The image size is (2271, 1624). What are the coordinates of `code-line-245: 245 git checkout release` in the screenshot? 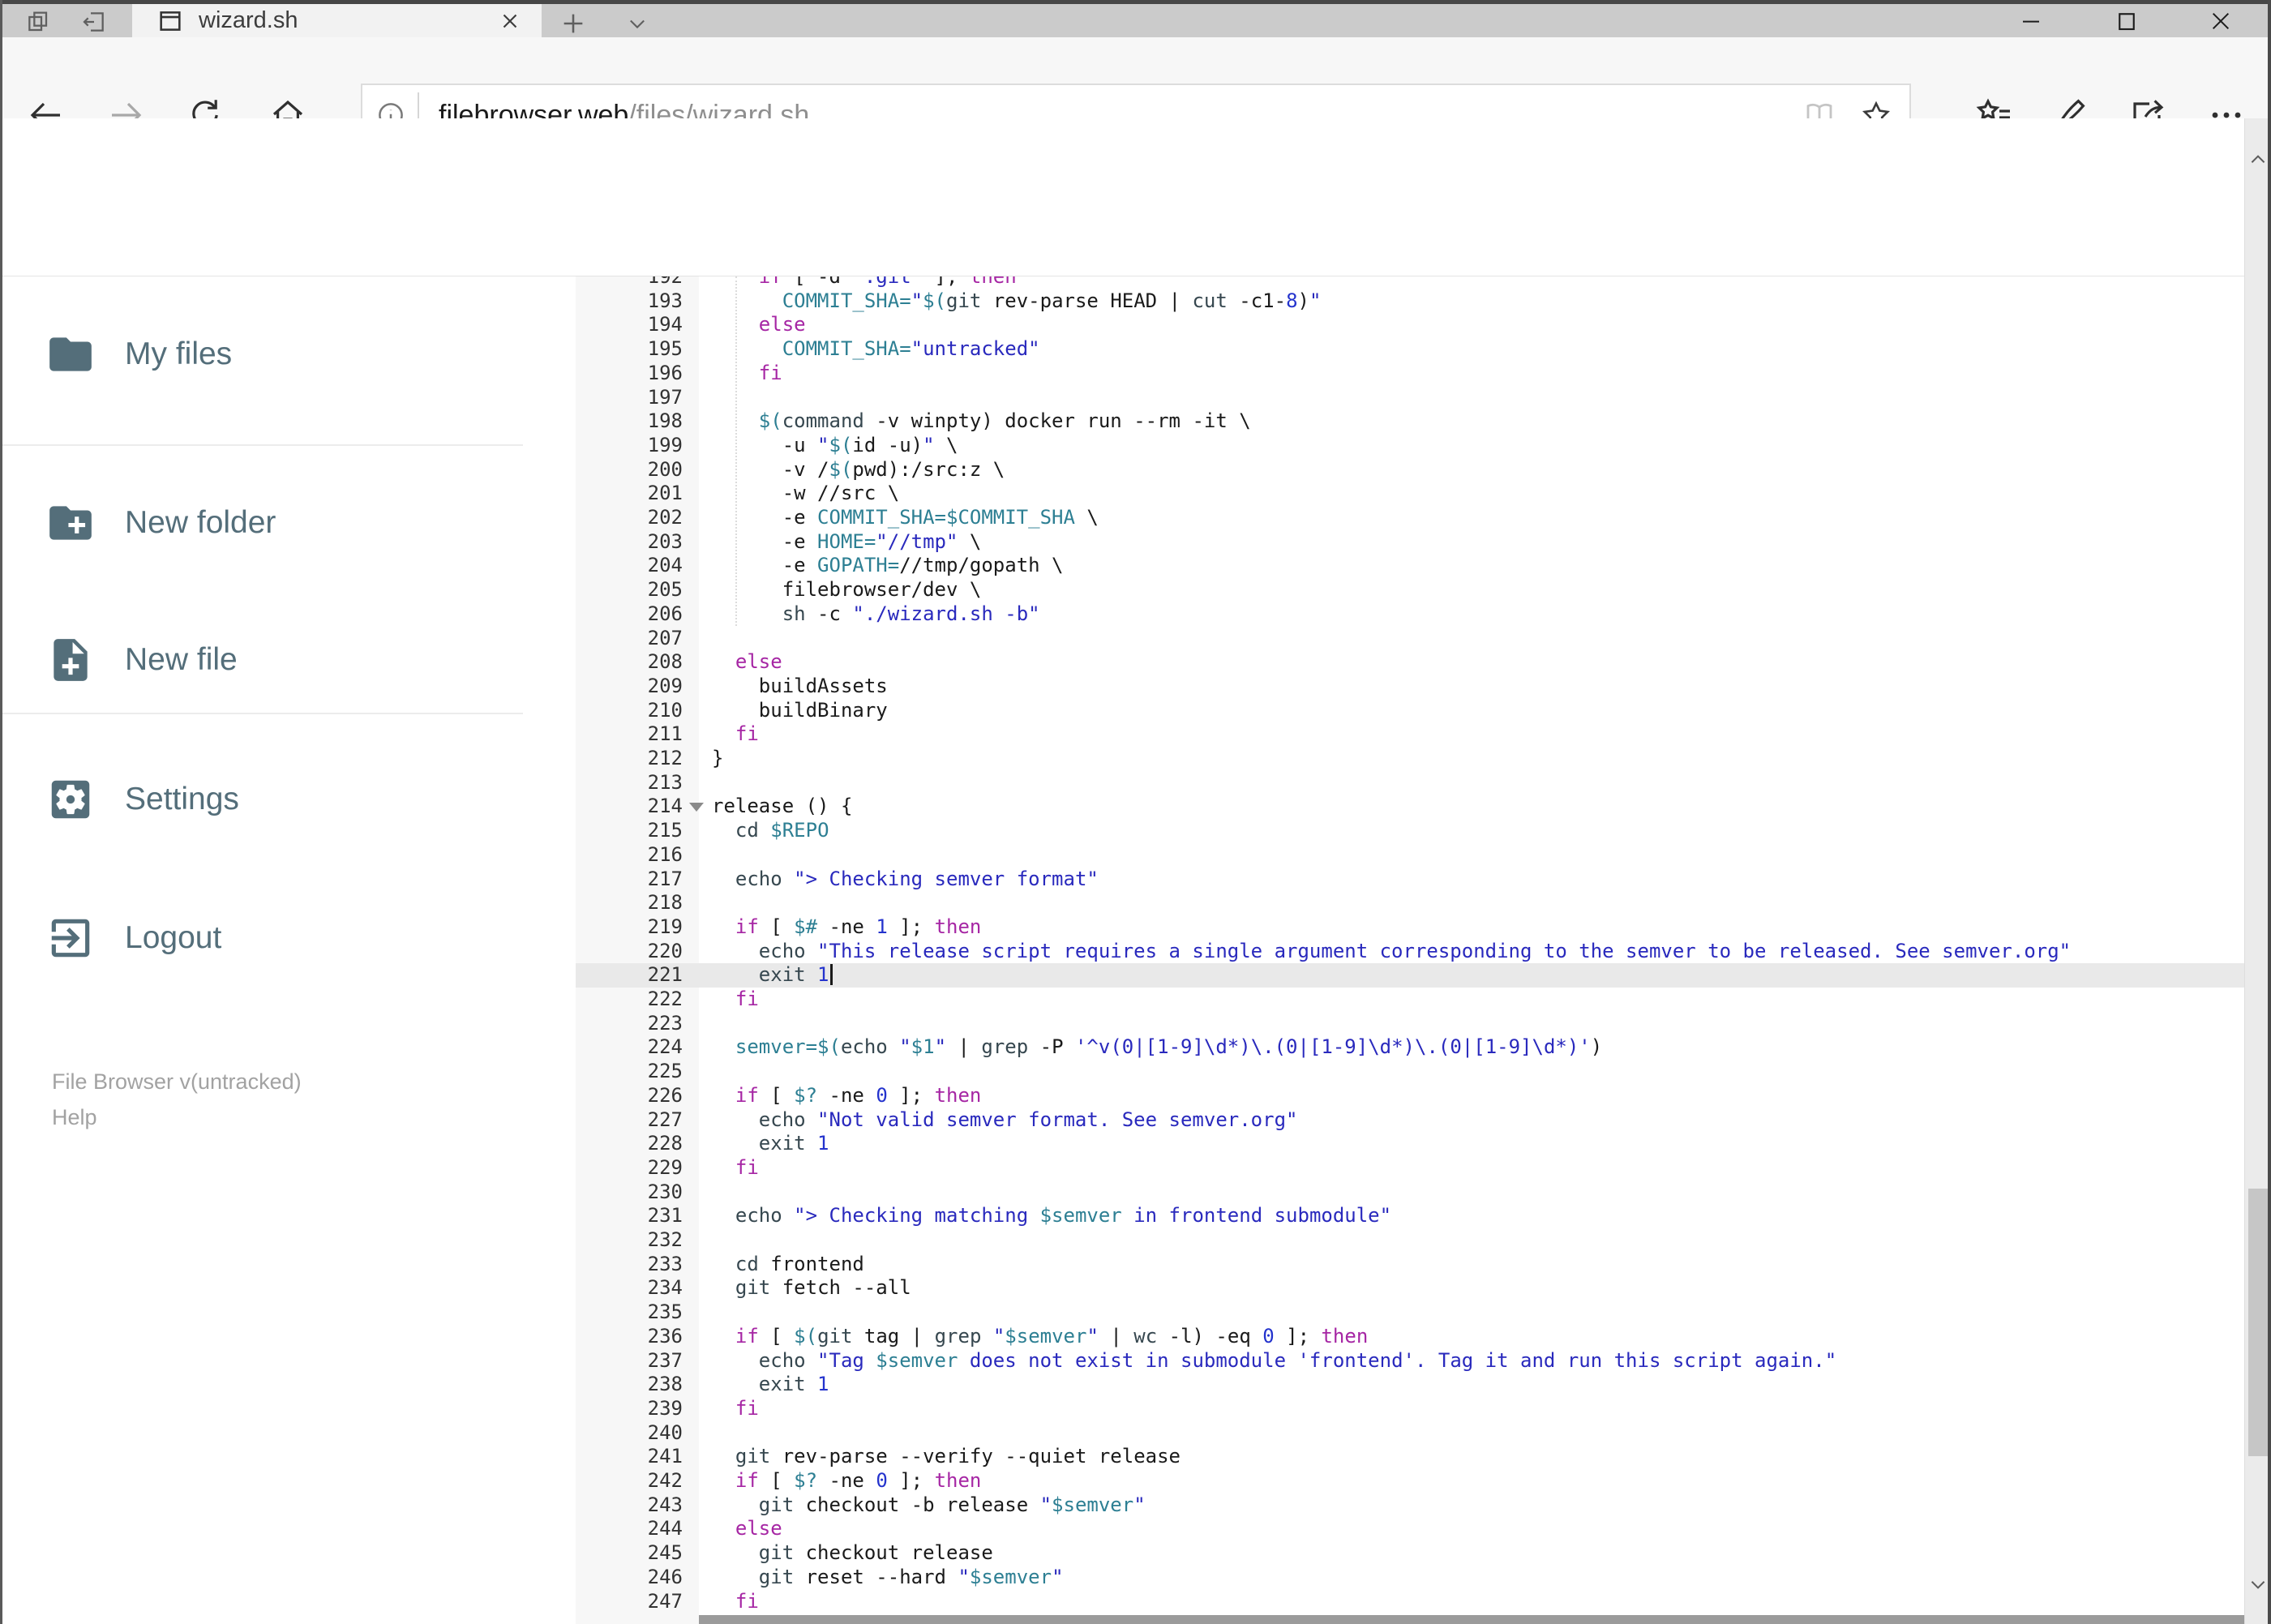 It's located at (1410, 1554).